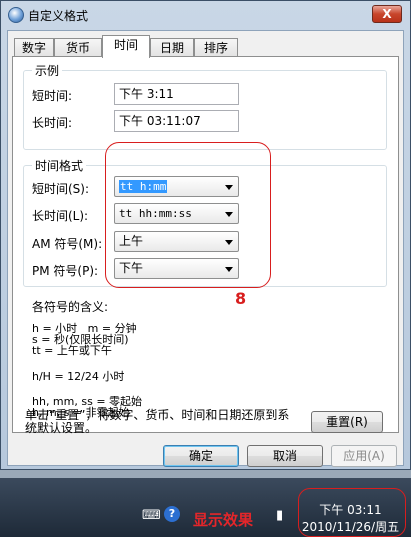 Image resolution: width=411 pixels, height=537 pixels. I want to click on annotation-number: 8, so click(241, 298).